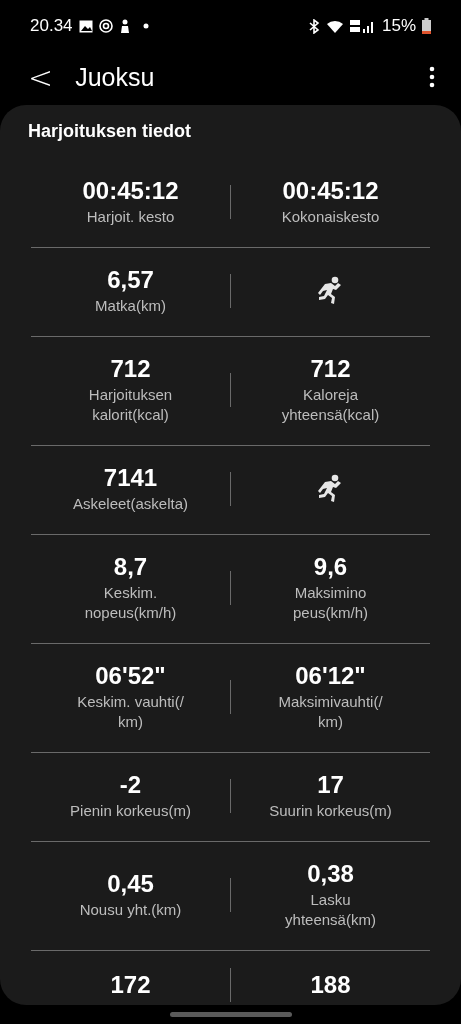  I want to click on stat-label: Keskim. nopeus(km/h), so click(130, 603).